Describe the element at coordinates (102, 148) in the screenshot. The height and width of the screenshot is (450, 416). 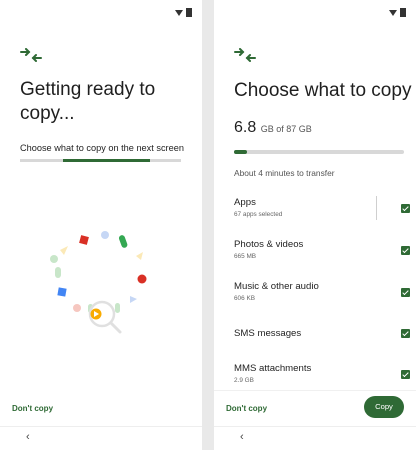
I see `subtitle: Choose what to copy on the next screen` at that location.